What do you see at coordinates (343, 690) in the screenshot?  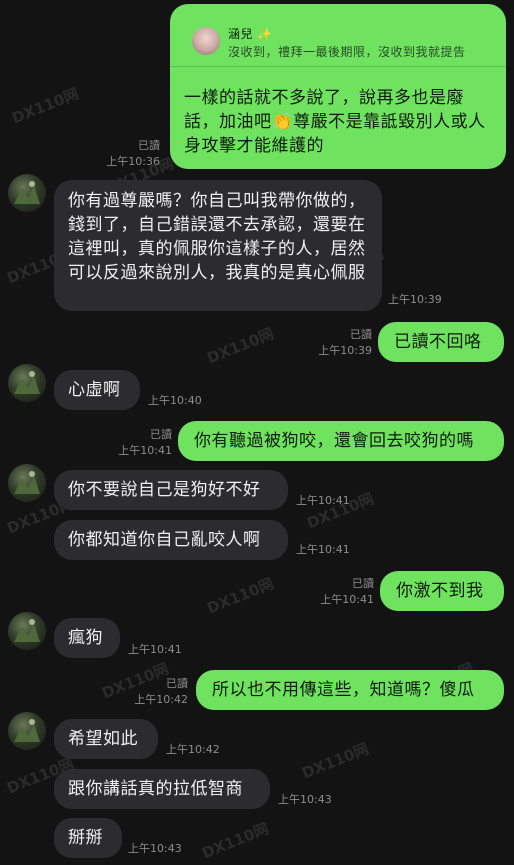 I see `message-text: 所以也不用傳這些，知道嗎？傻瓜` at bounding box center [343, 690].